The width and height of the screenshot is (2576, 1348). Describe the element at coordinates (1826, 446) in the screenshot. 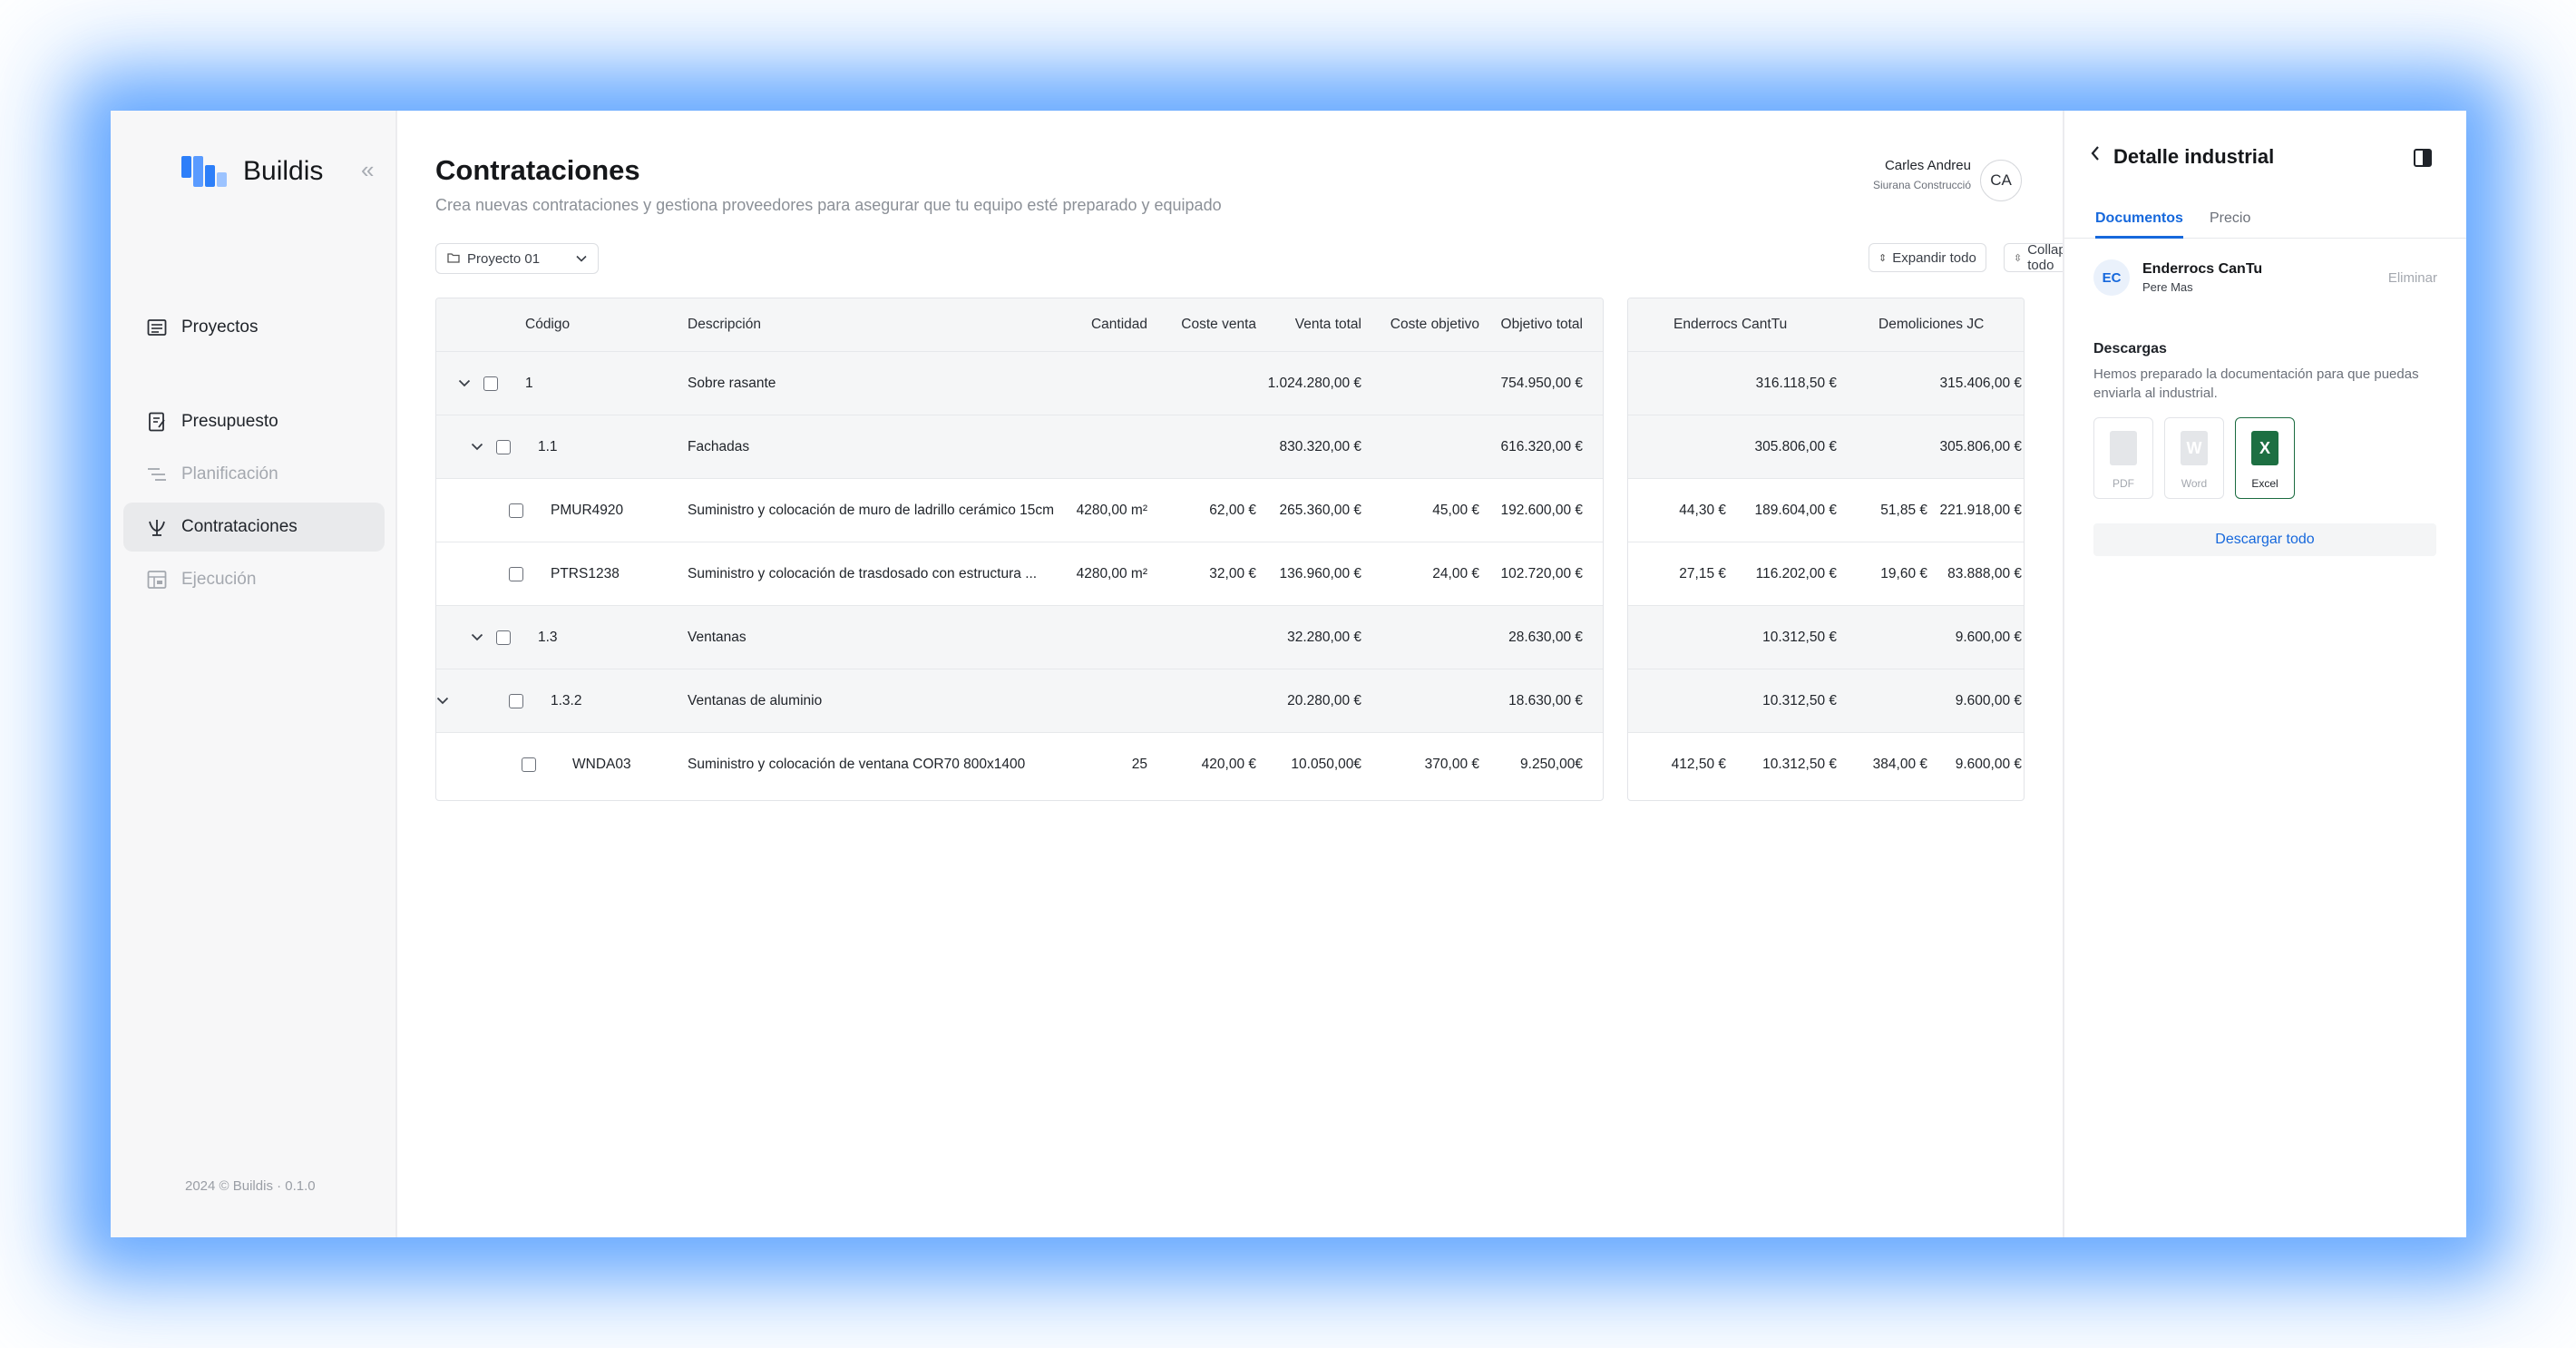

I see `supplier-row: 305.806,00 € 305.806,00 €` at that location.